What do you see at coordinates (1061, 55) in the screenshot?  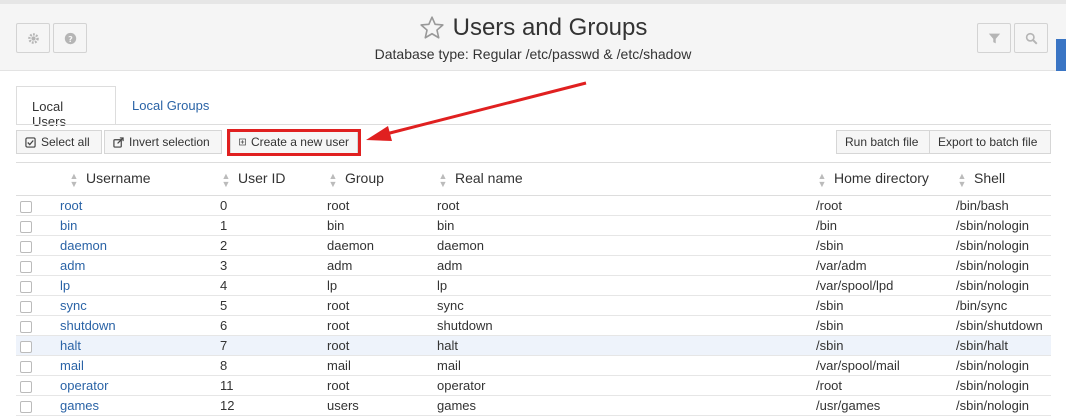 I see `side-panel-tab` at bounding box center [1061, 55].